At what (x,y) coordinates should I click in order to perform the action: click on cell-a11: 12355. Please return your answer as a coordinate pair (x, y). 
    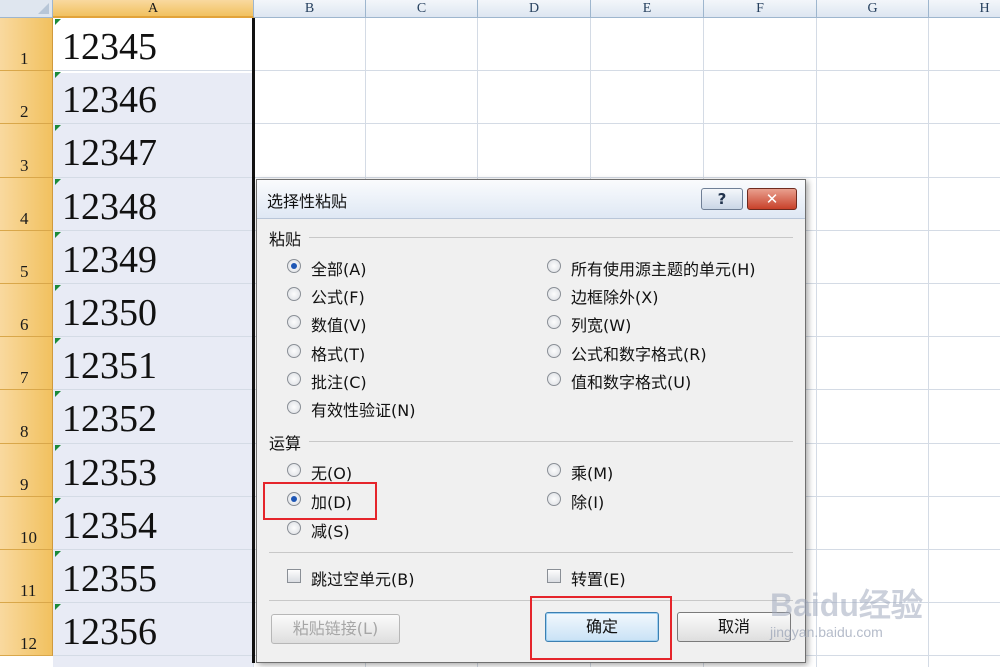
    Looking at the image, I should click on (109, 579).